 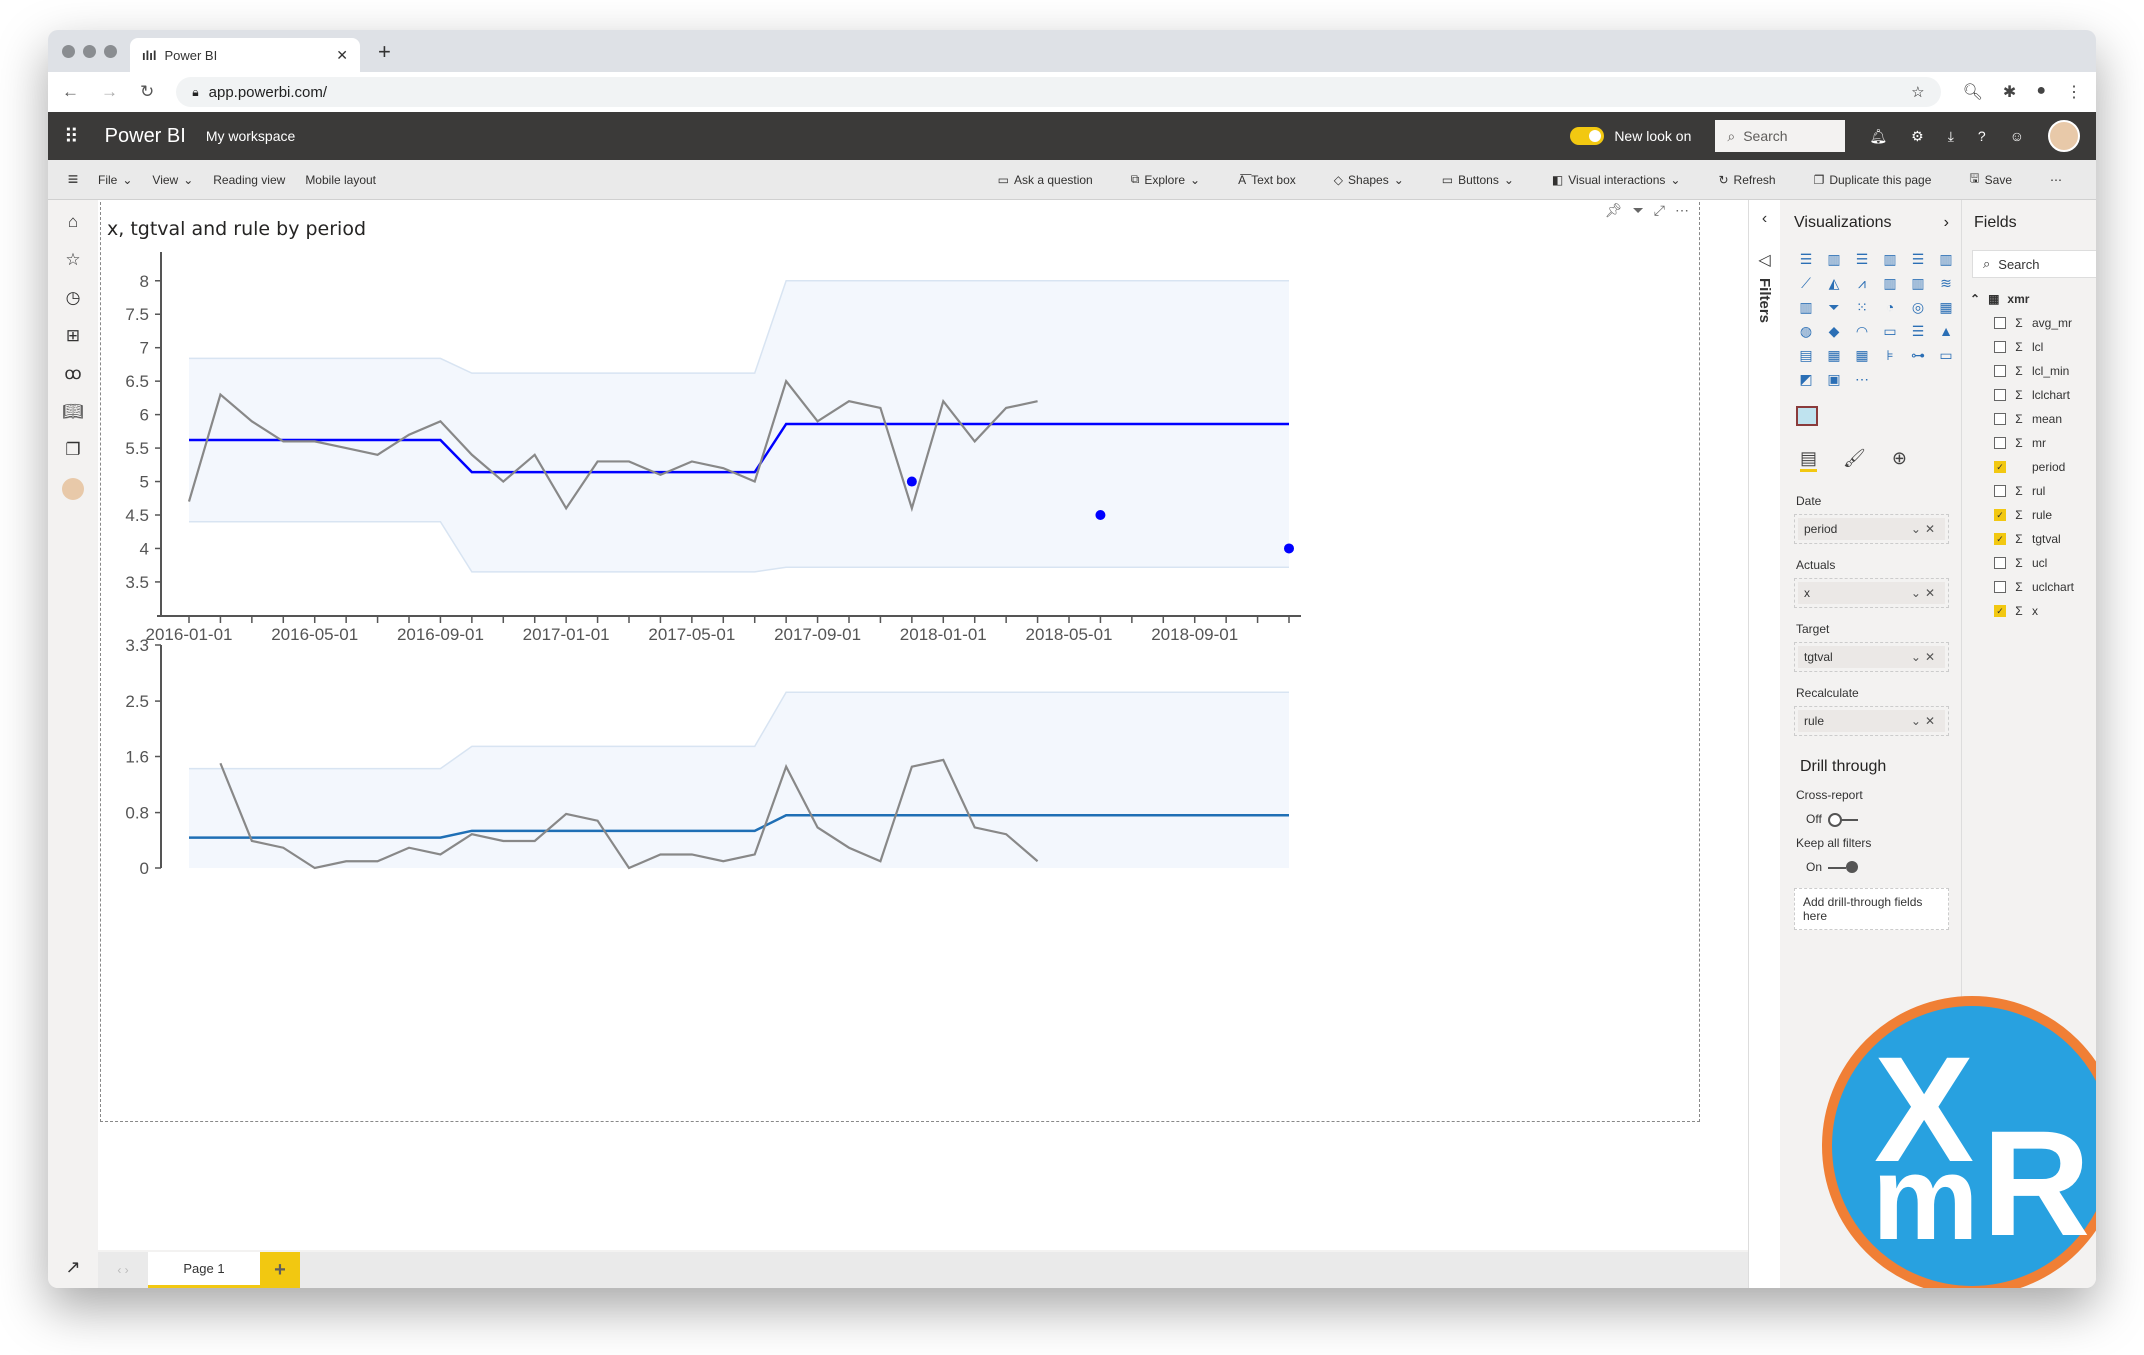 I want to click on shared-people-icon: ꝏ, so click(x=72, y=374).